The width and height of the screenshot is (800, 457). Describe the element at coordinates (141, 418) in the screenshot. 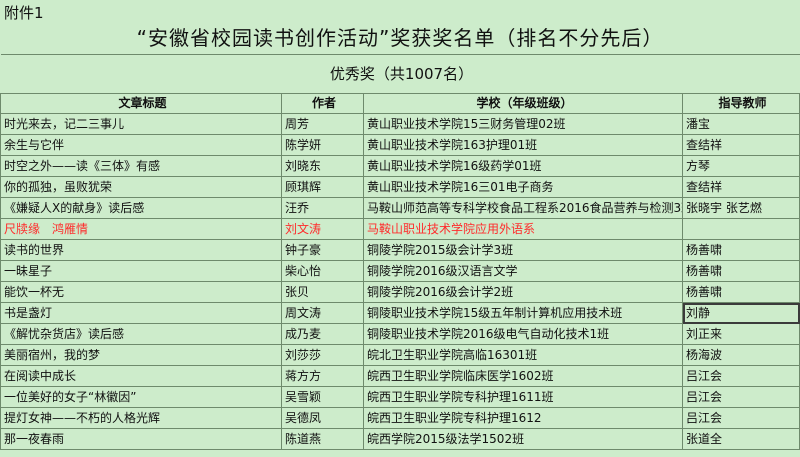

I see `cell-title: 提灯女神——不朽的人格光辉` at that location.